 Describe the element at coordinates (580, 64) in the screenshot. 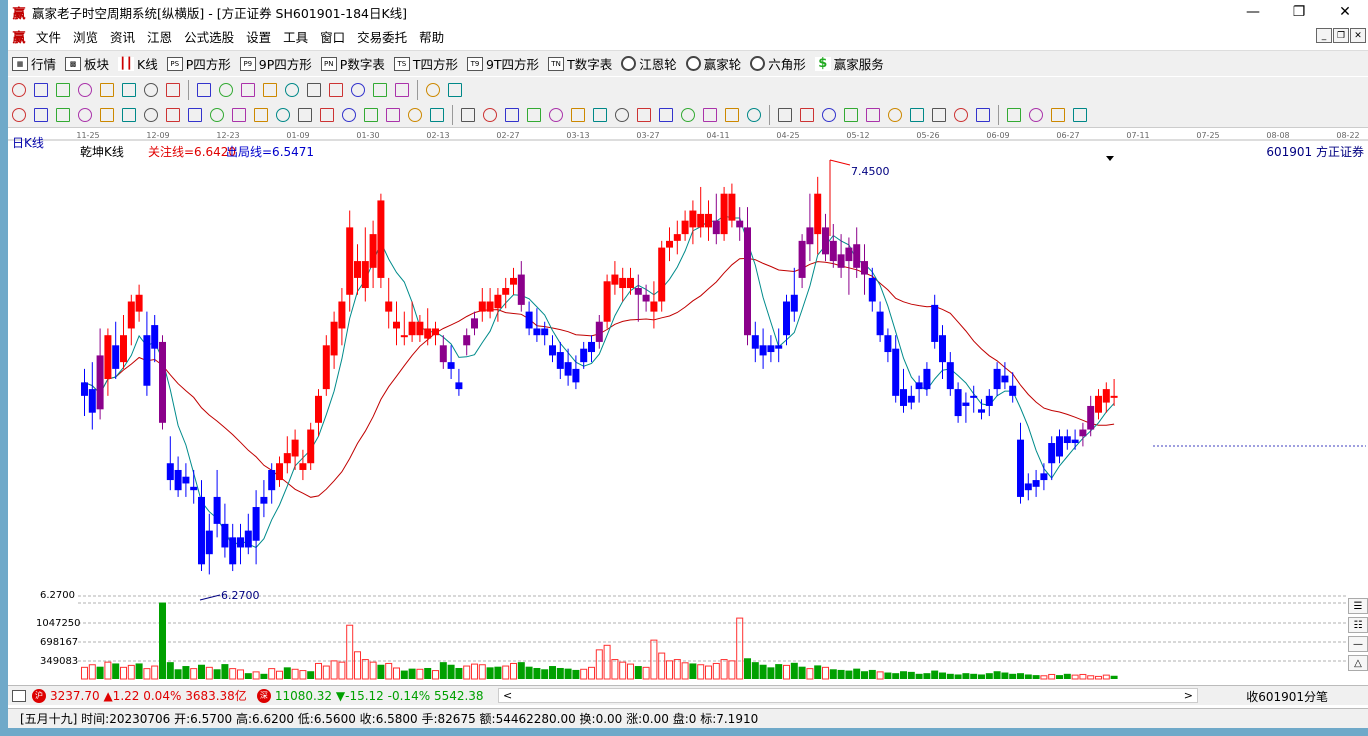

I see `mode-t-table: TN T数字表` at that location.